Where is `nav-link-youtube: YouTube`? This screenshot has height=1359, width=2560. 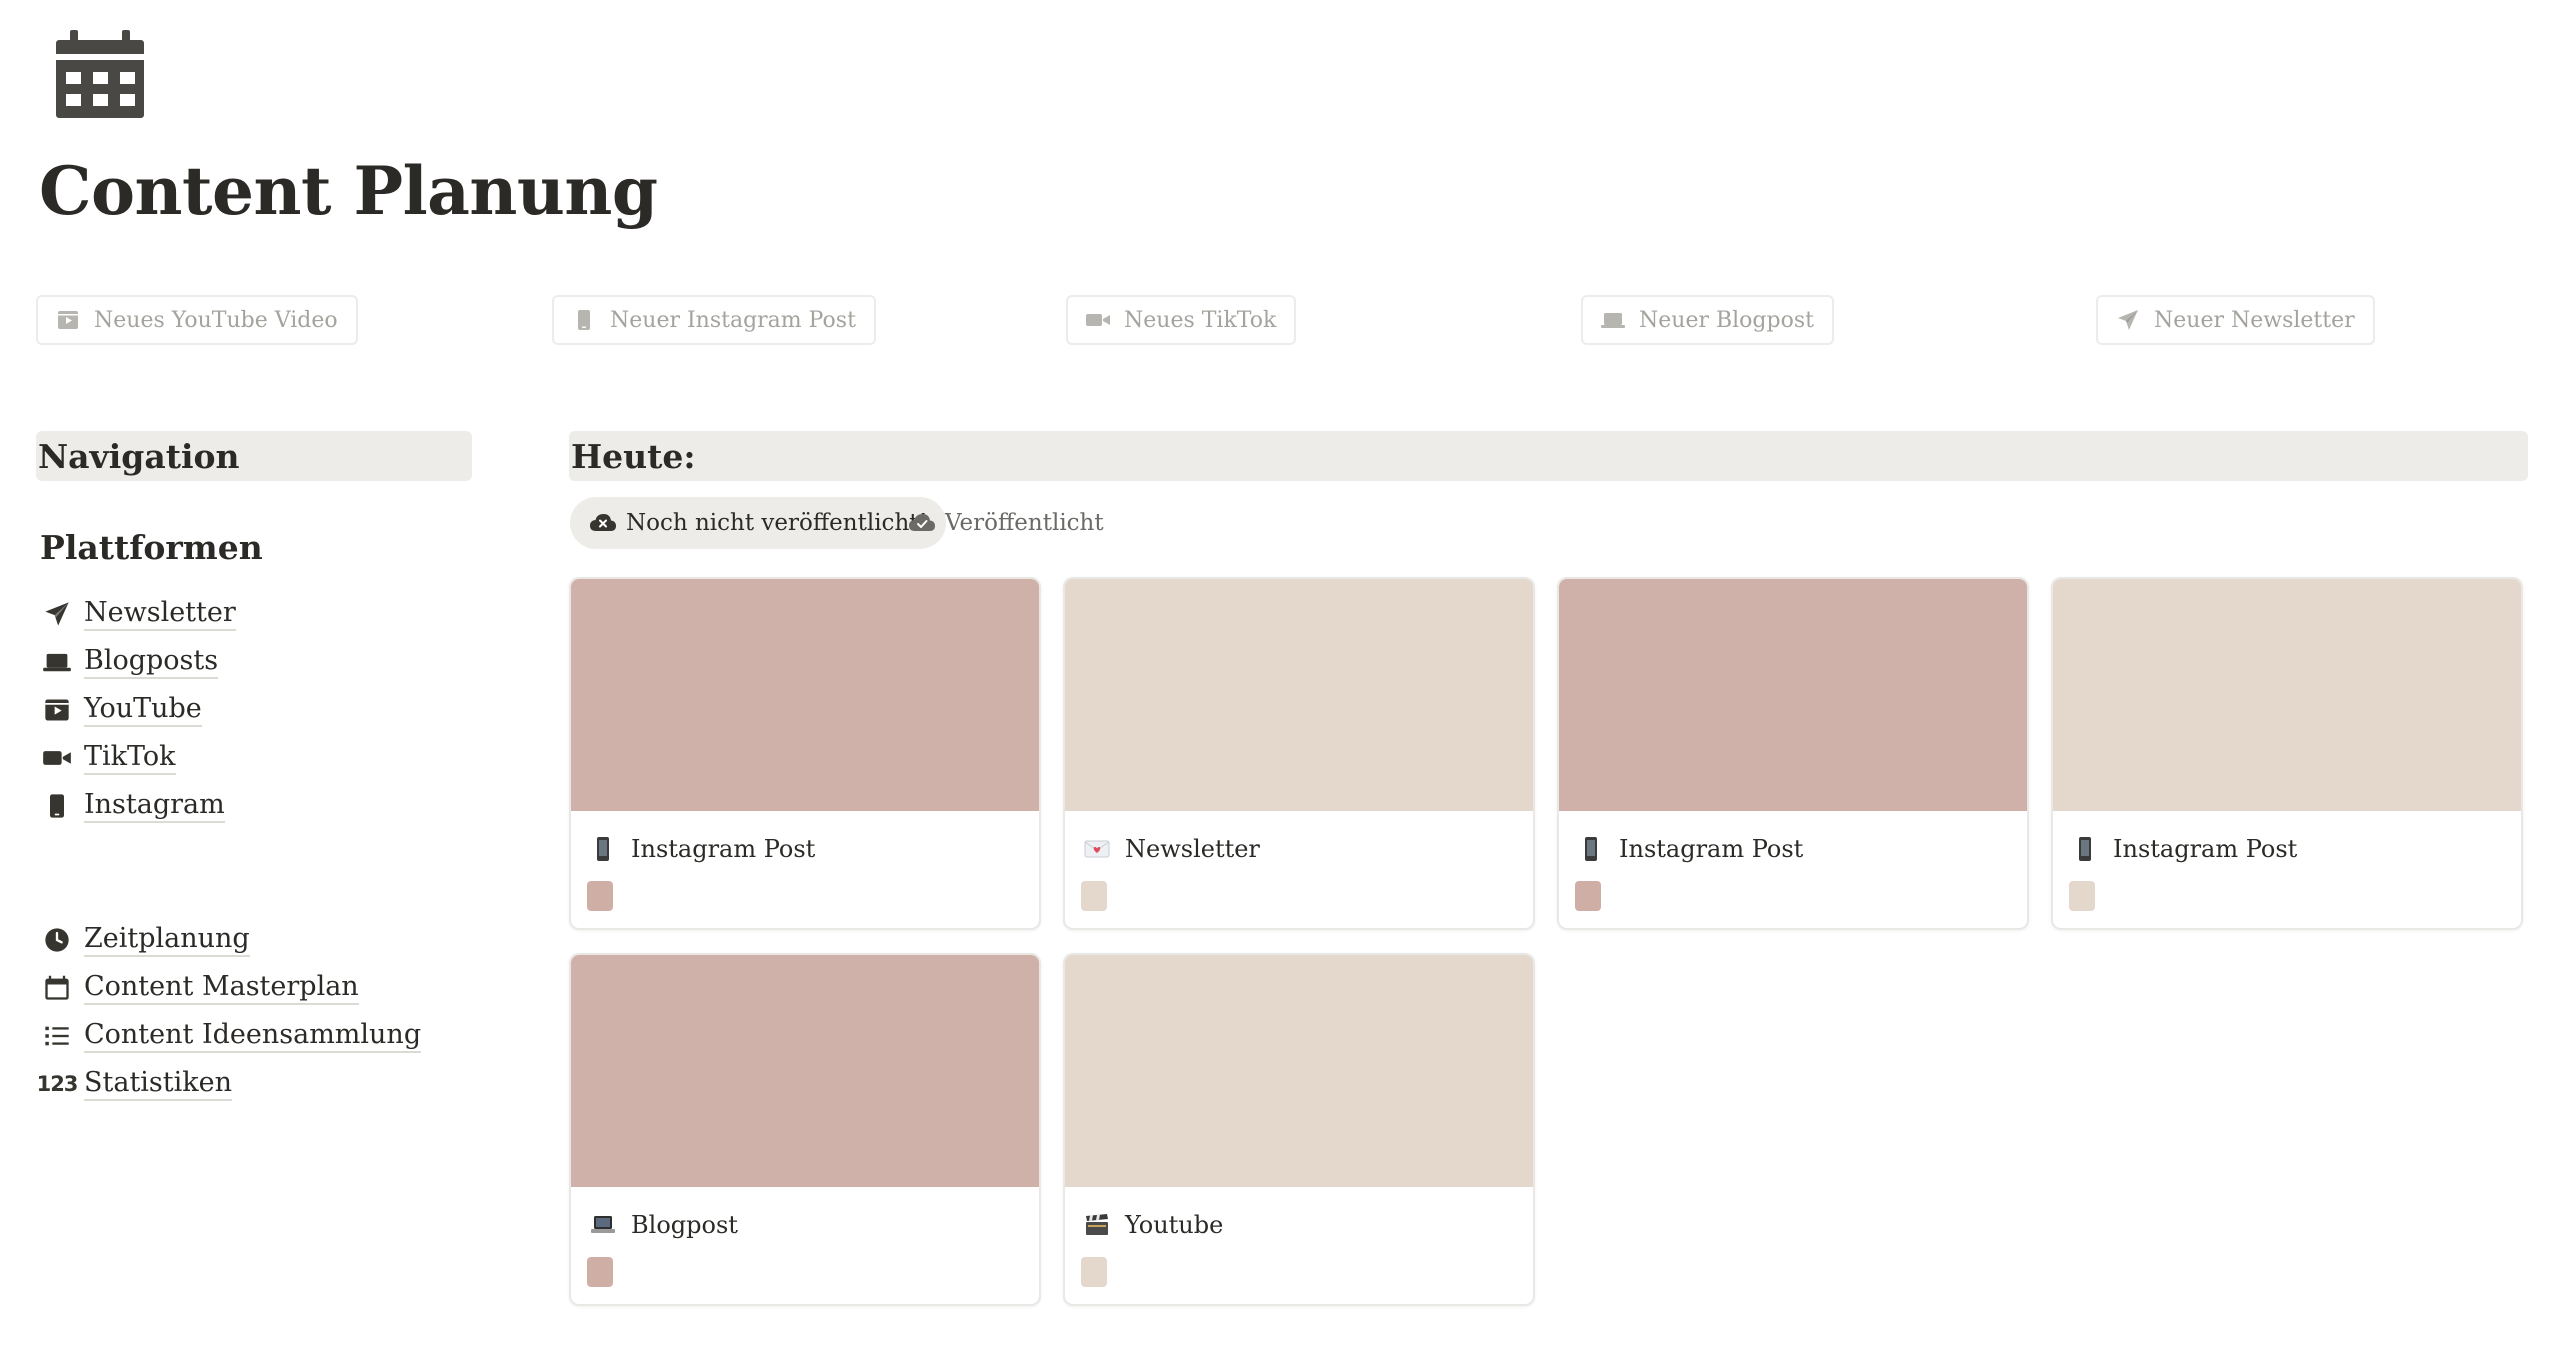 nav-link-youtube: YouTube is located at coordinates (121, 710).